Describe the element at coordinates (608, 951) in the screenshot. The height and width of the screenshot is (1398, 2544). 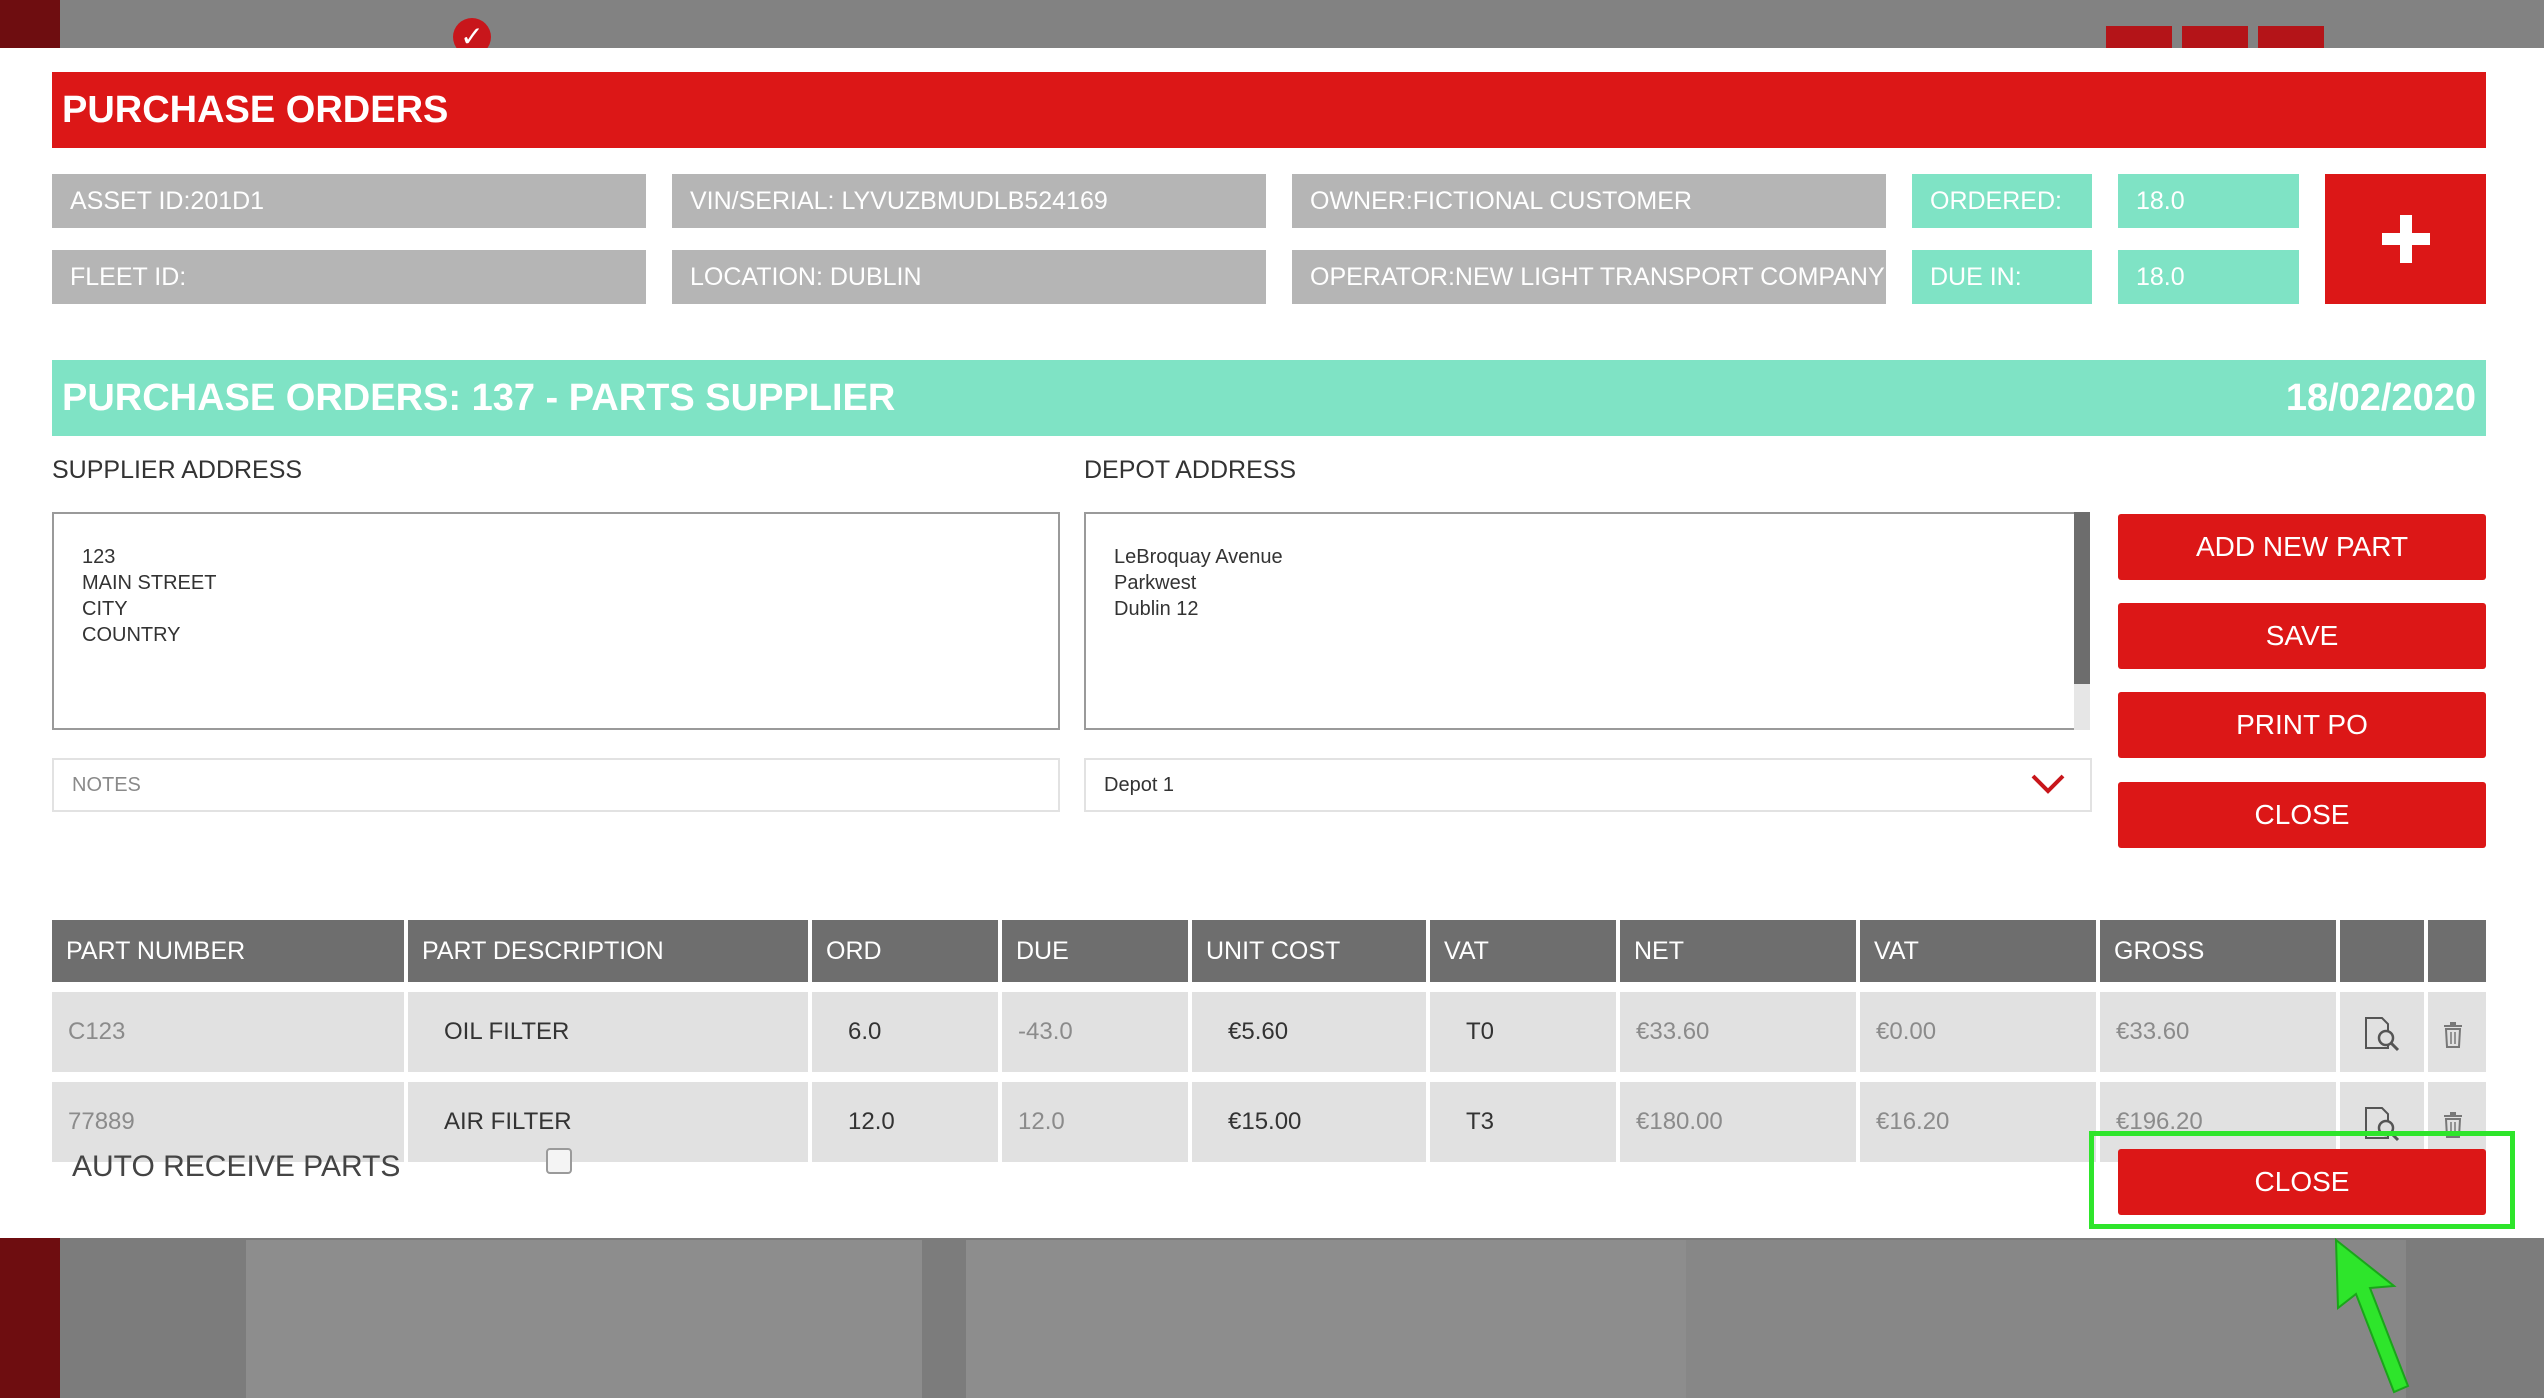
I see `header-part-description: PART DESCRIPTION` at that location.